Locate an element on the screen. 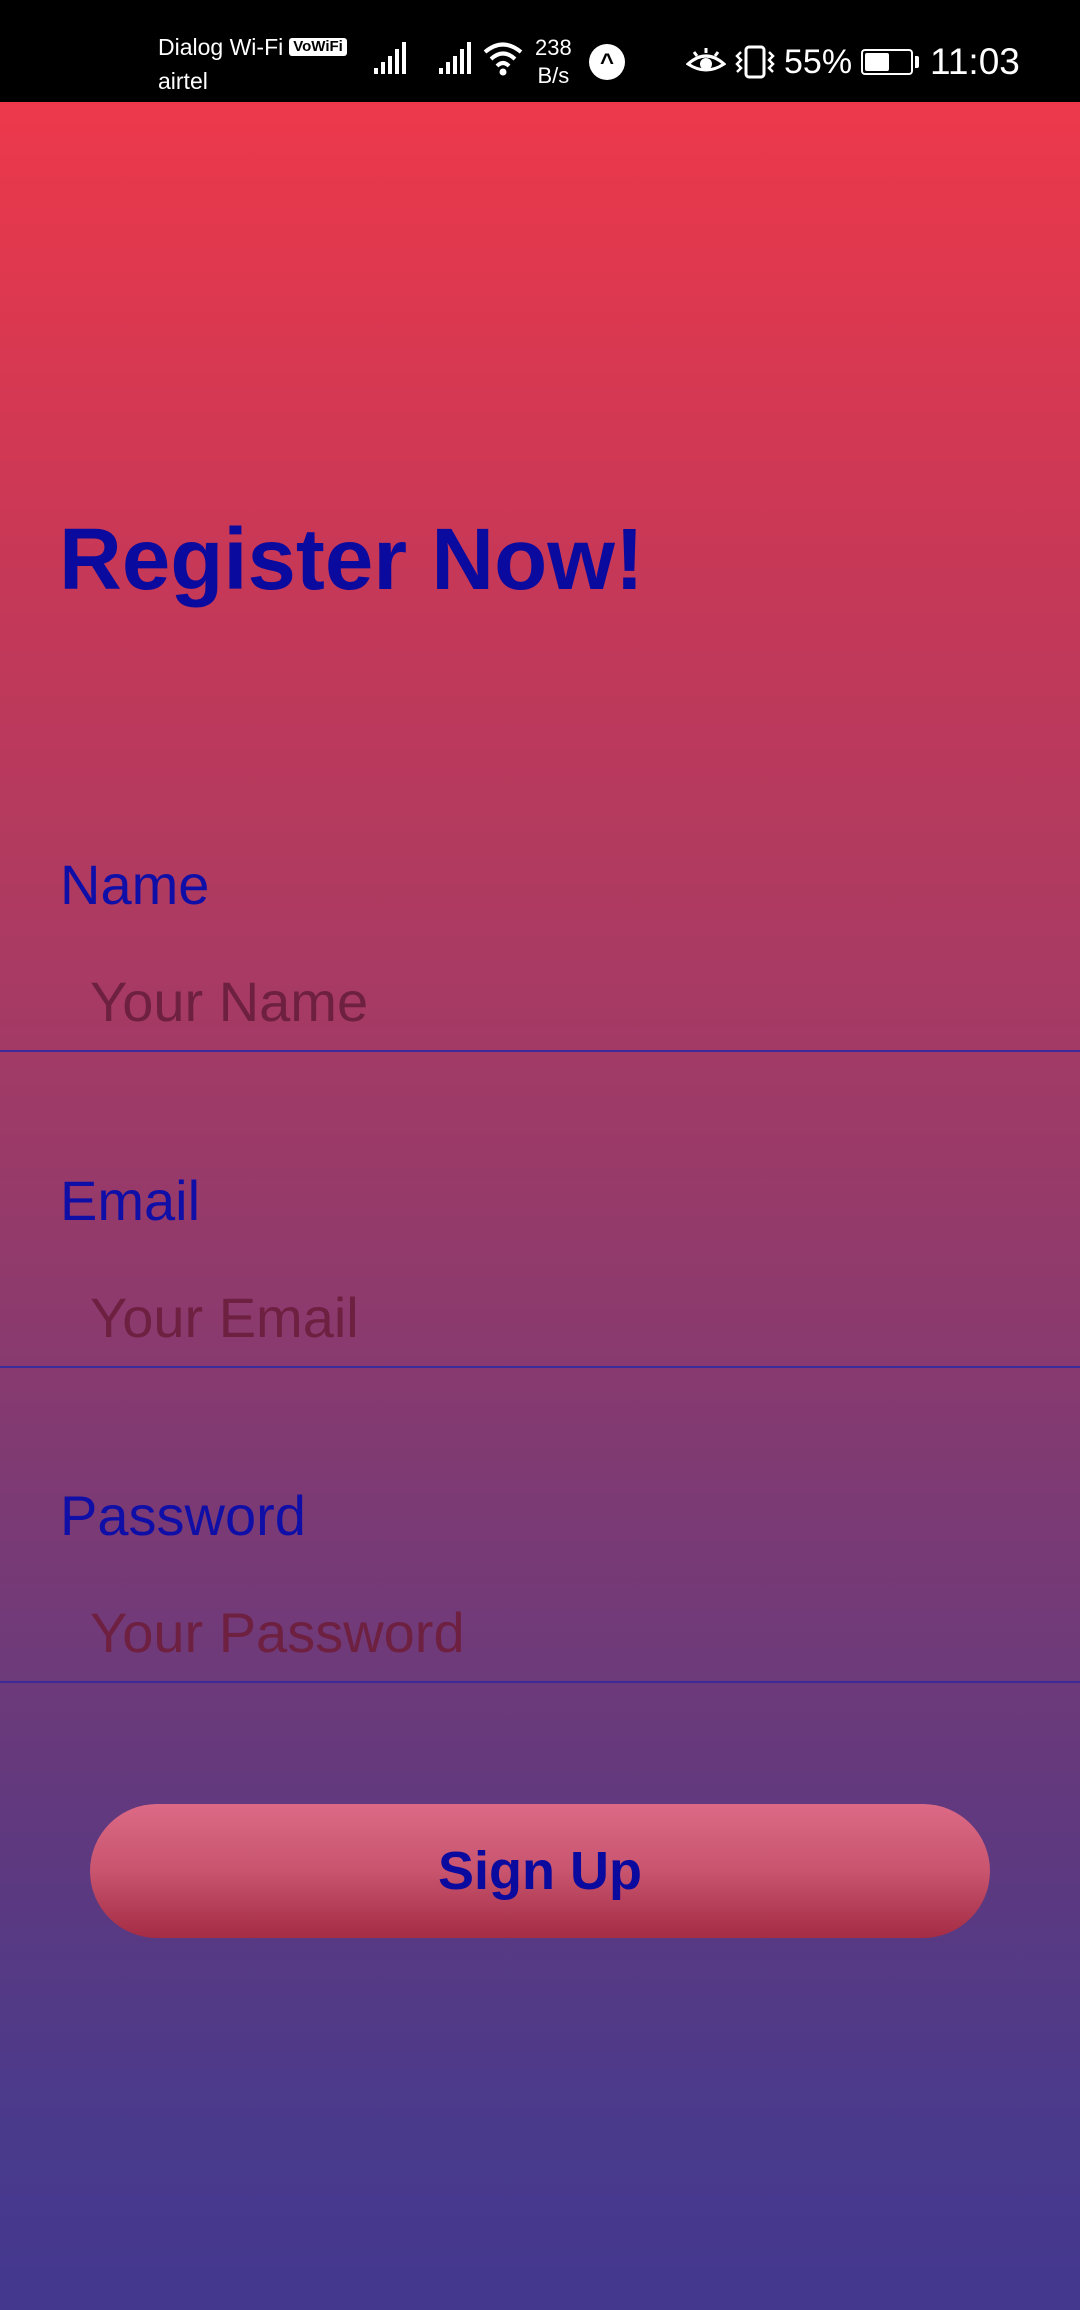 The height and width of the screenshot is (2310, 1080). vowifi-badge: VoWiFi is located at coordinates (318, 47).